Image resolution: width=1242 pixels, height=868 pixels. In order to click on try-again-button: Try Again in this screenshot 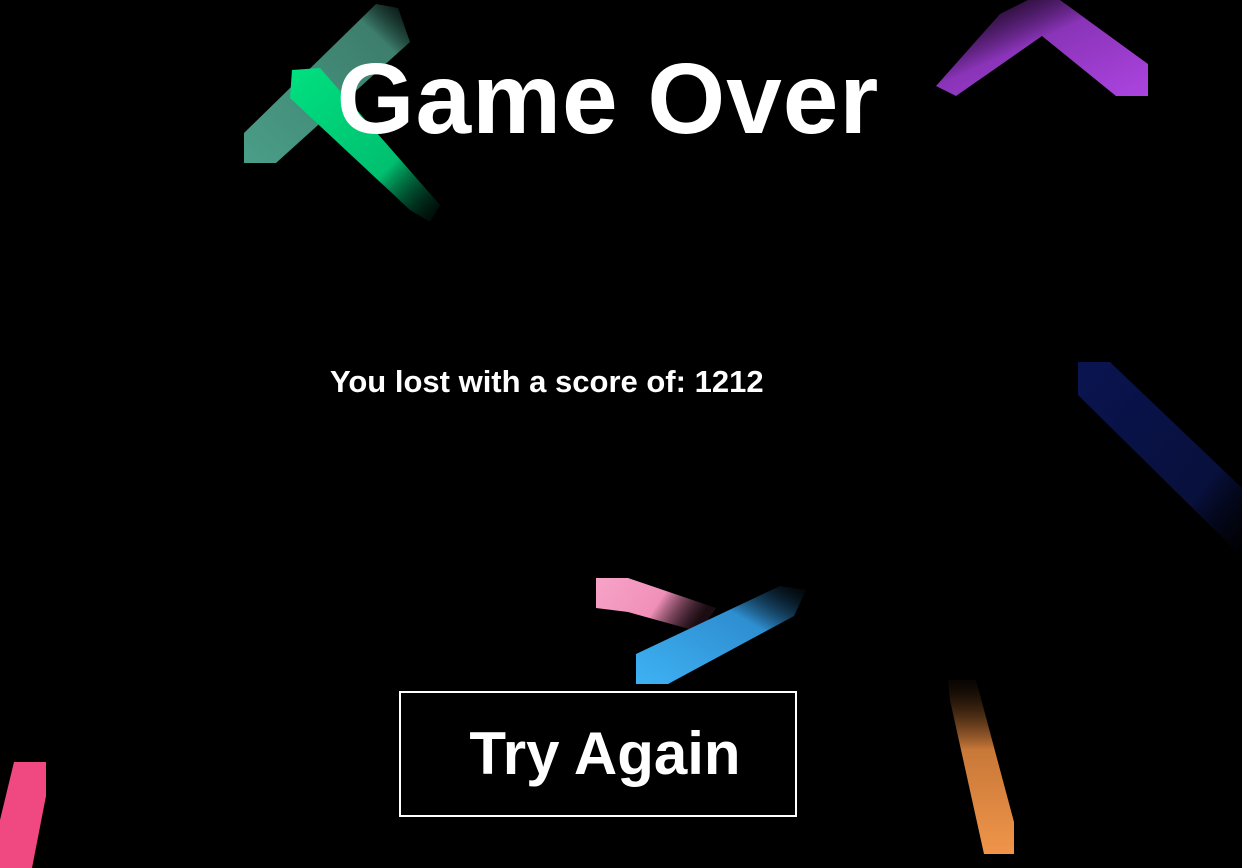, I will do `click(598, 754)`.